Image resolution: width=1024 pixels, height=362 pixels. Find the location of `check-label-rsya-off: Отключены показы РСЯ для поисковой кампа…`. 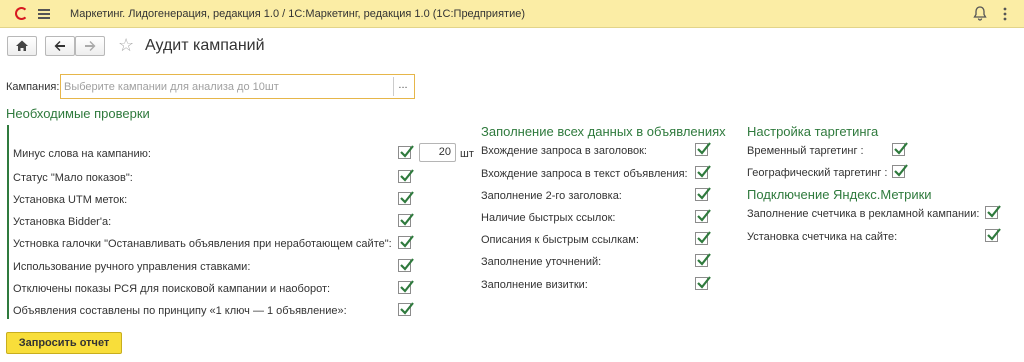

check-label-rsya-off: Отключены показы РСЯ для поисковой кампа… is located at coordinates (172, 289).